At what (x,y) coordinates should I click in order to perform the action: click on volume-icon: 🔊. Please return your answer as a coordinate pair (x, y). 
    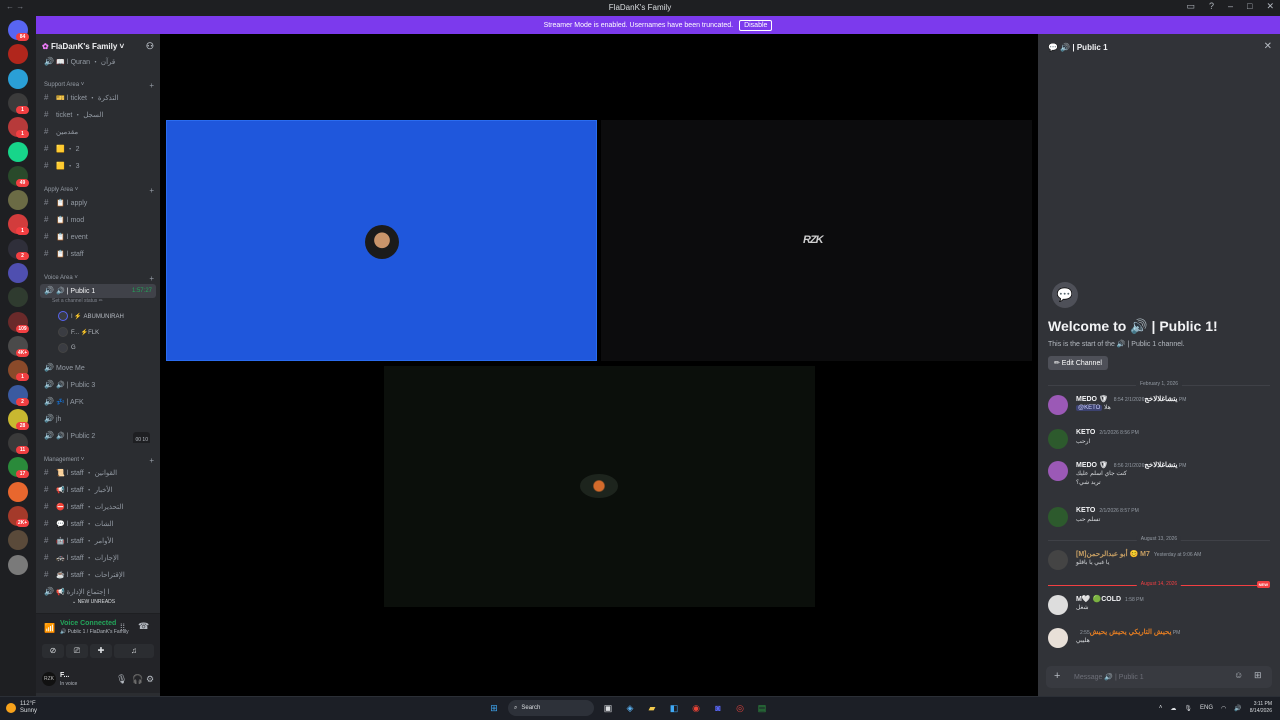
    Looking at the image, I should click on (1237, 708).